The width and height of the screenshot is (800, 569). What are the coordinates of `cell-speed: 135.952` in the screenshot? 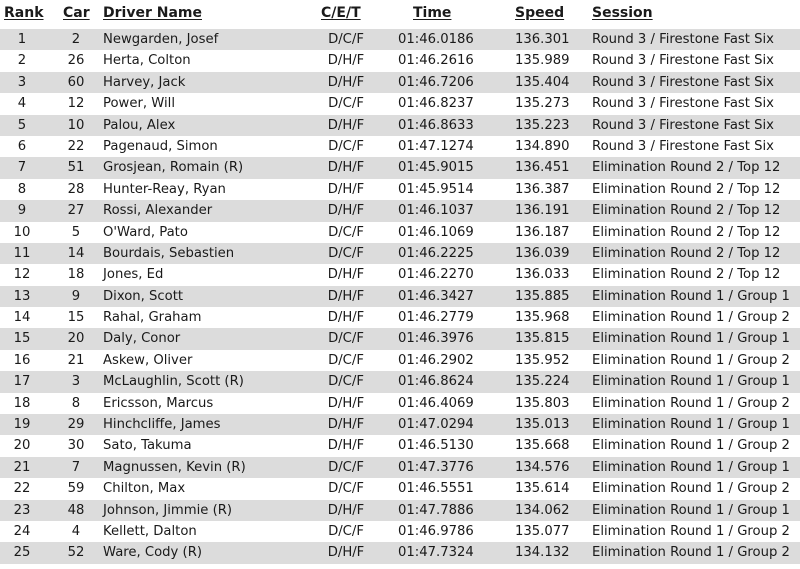 It's located at (542, 360).